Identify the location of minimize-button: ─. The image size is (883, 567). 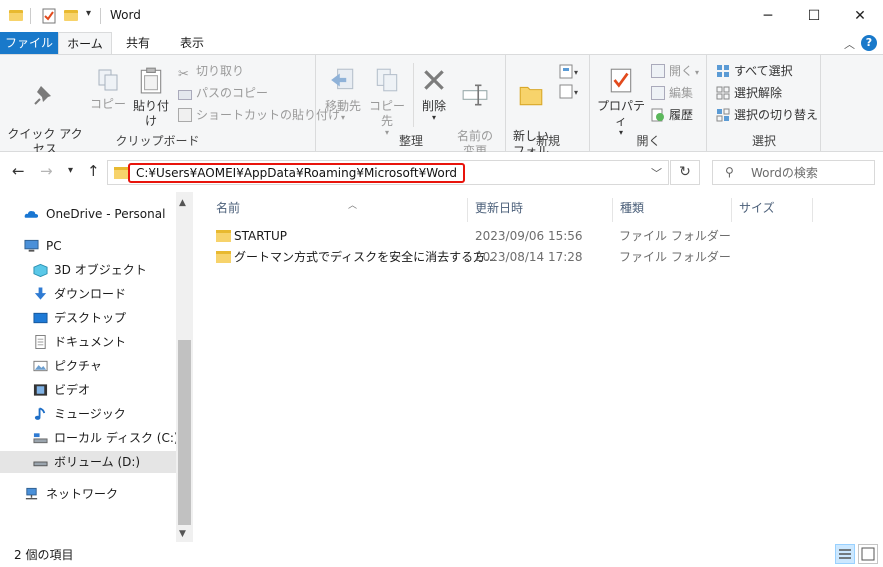
(768, 16).